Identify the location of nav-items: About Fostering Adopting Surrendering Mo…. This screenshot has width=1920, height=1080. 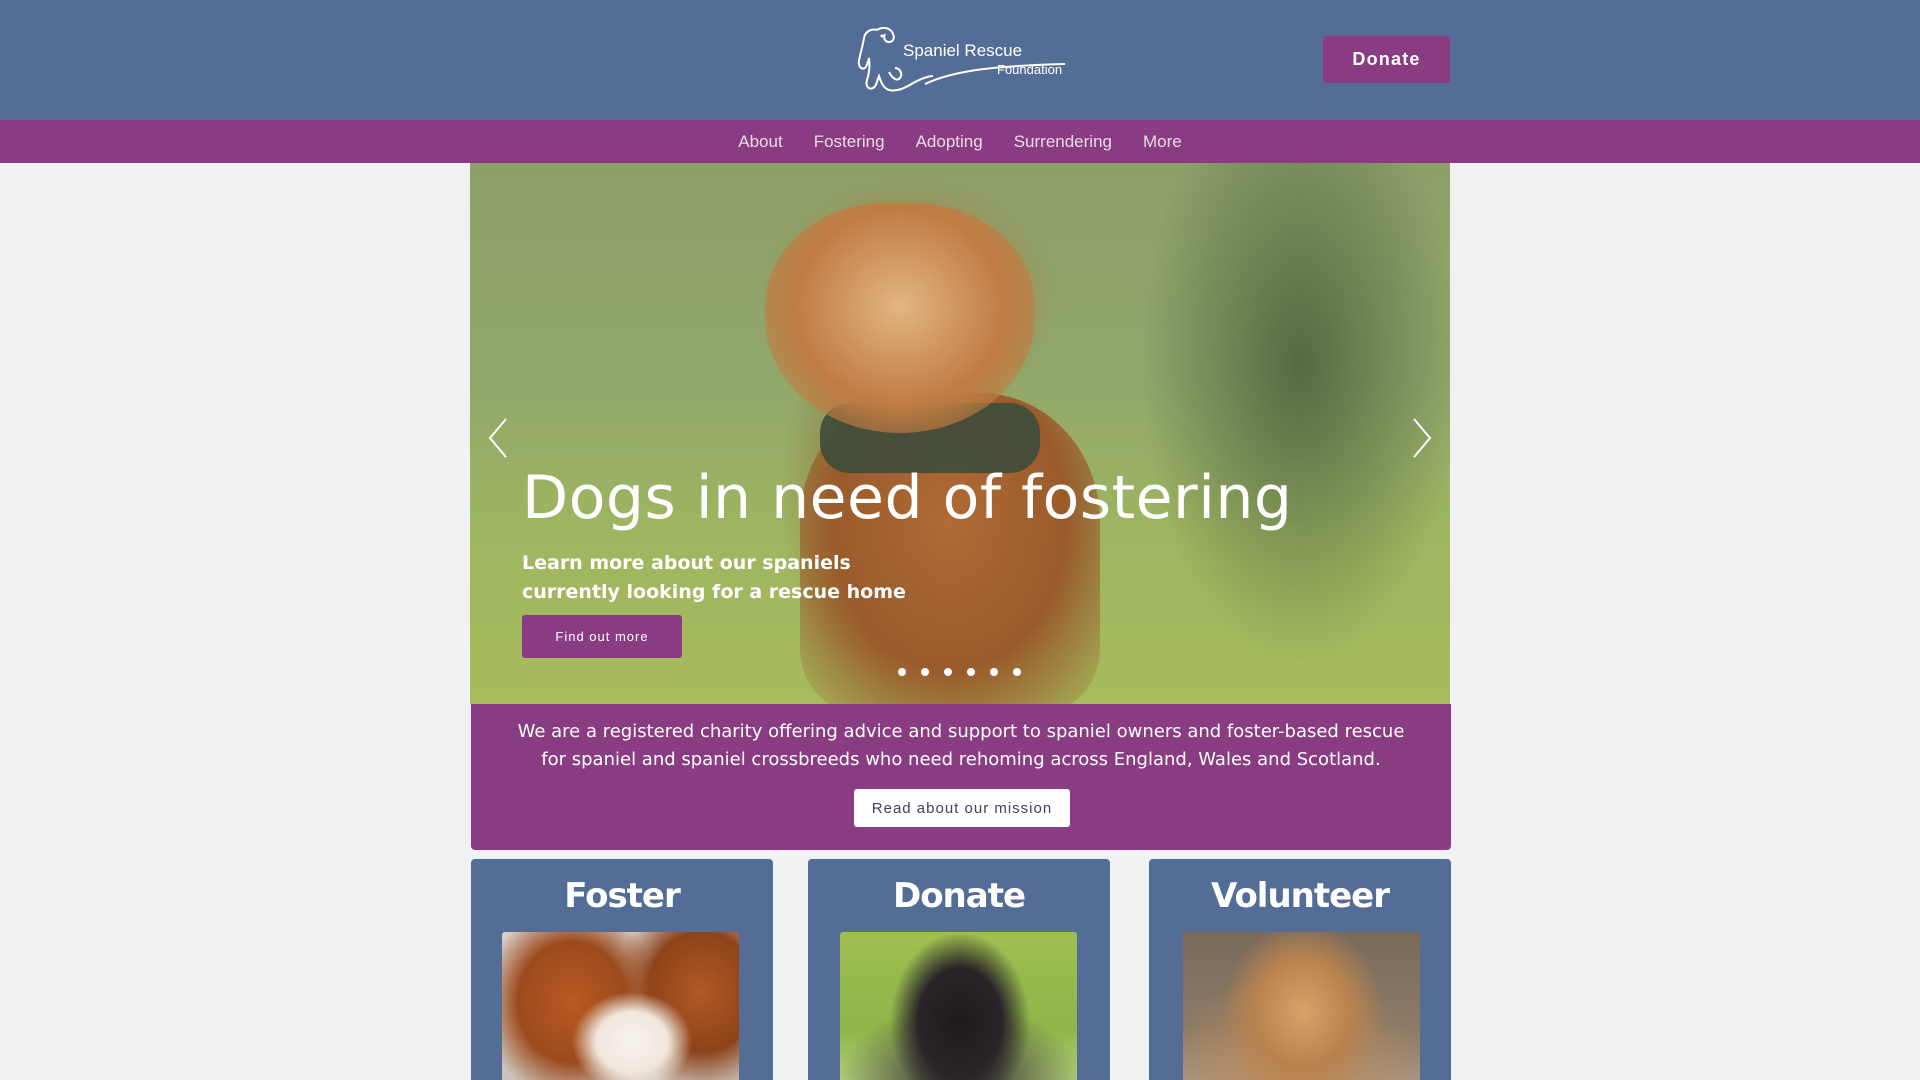
(960, 141).